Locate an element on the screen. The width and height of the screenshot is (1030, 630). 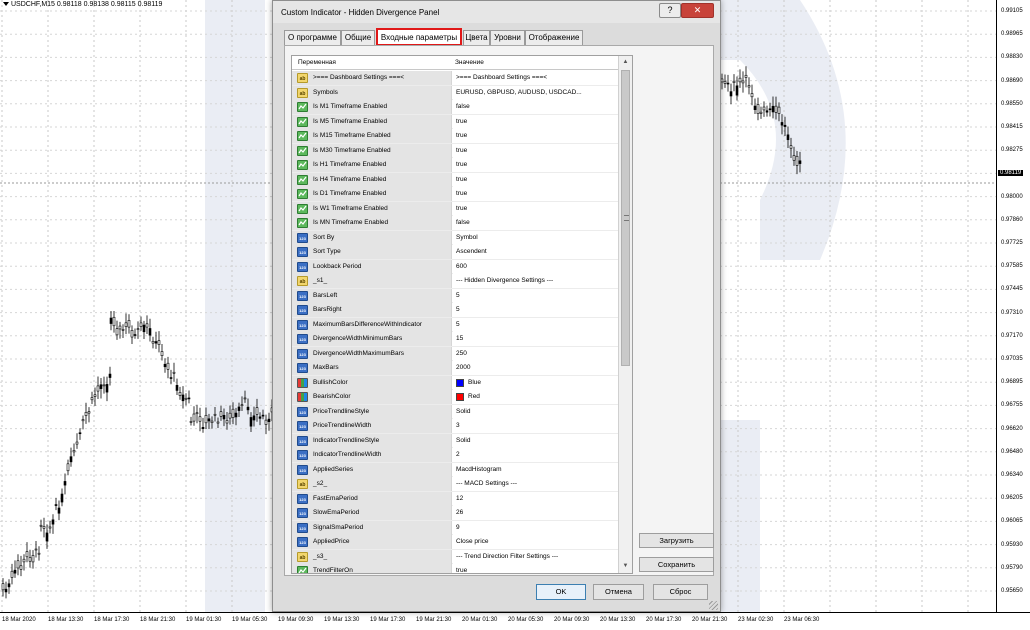
parameter-value-cell: --- MACD Settings --- is located at coordinates (535, 484).